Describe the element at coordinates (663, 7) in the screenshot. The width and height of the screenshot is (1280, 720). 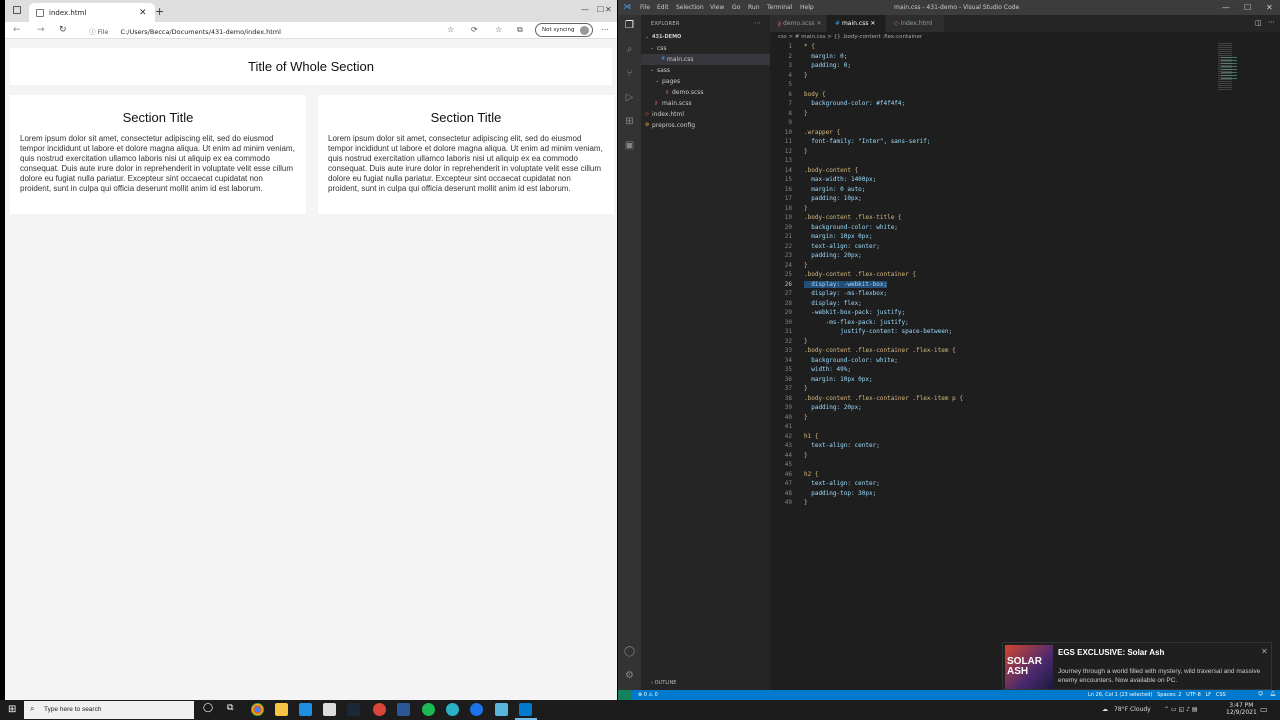
I see `menu-edit: Edit` at that location.